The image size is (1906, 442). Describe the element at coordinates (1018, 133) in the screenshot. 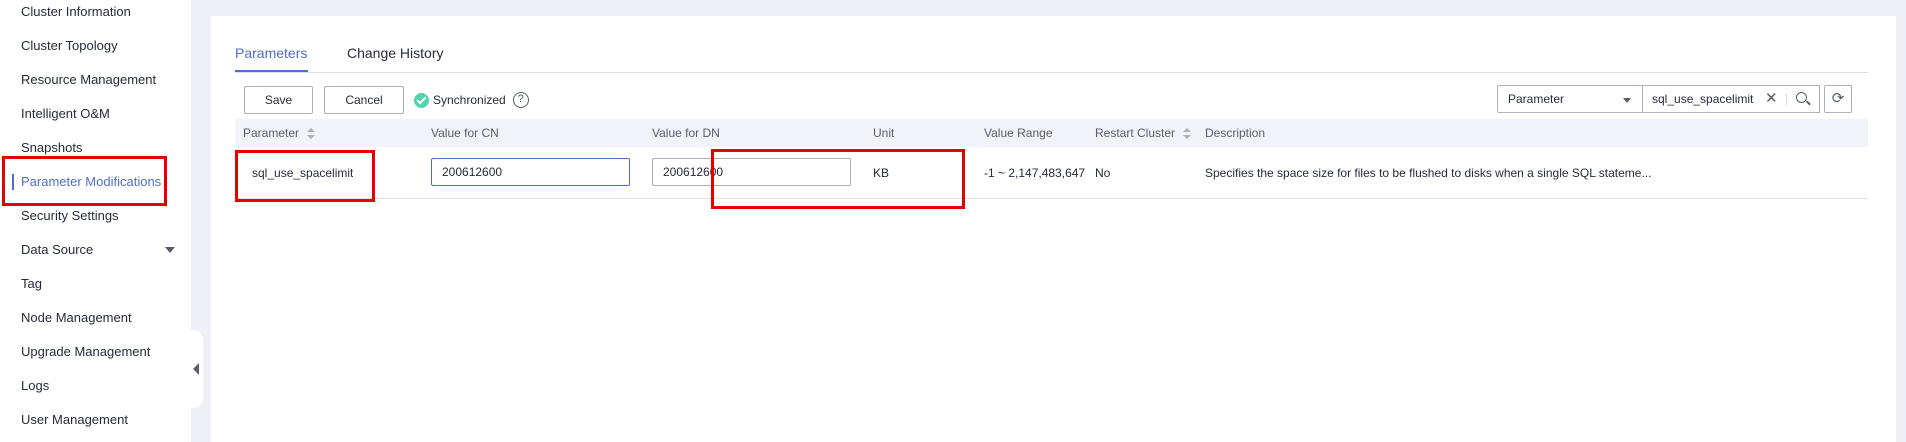

I see `column-header-value-range: Value Range` at that location.